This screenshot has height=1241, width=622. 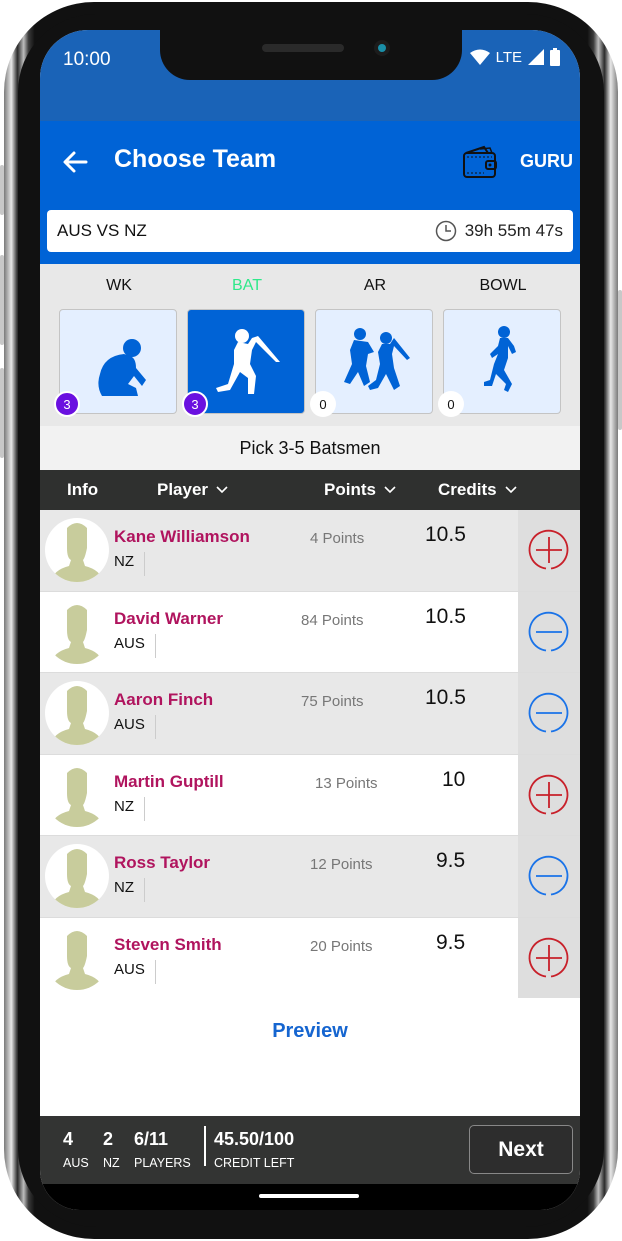 I want to click on match-title: AUS VS NZ, so click(x=102, y=230).